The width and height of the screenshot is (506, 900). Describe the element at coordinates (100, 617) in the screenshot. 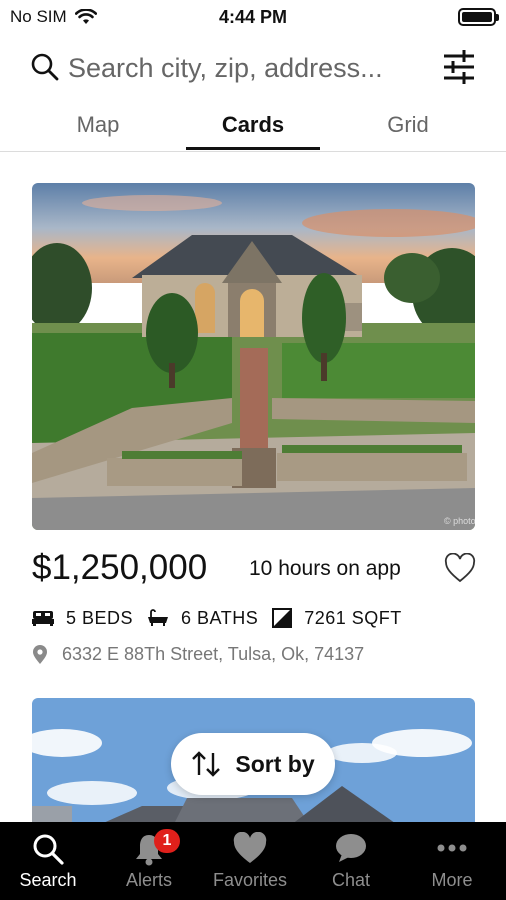

I see `beds-count: 5 BEDS` at that location.